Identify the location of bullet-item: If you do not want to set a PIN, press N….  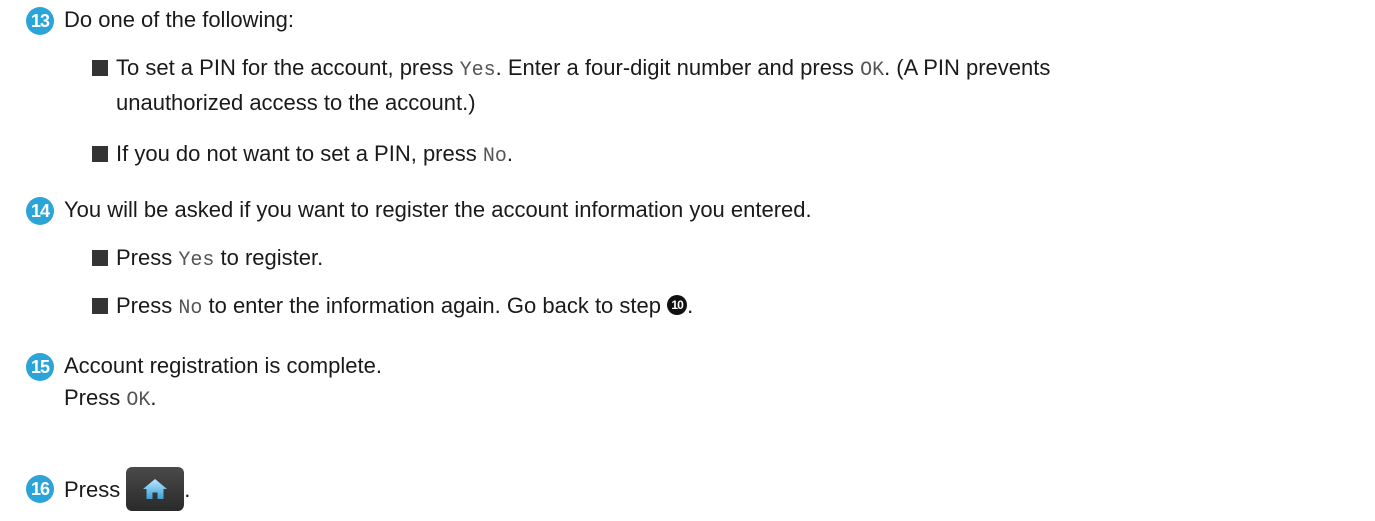
(729, 155).